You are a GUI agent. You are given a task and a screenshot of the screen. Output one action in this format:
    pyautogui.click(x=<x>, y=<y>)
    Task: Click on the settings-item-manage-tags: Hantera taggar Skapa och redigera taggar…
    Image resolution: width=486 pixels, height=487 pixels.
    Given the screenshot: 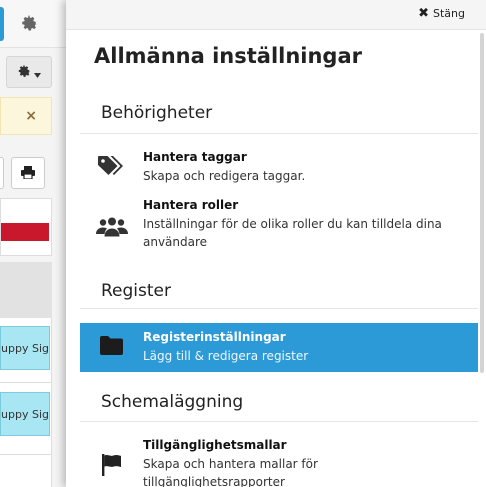 What is the action you would take?
    pyautogui.click(x=279, y=171)
    